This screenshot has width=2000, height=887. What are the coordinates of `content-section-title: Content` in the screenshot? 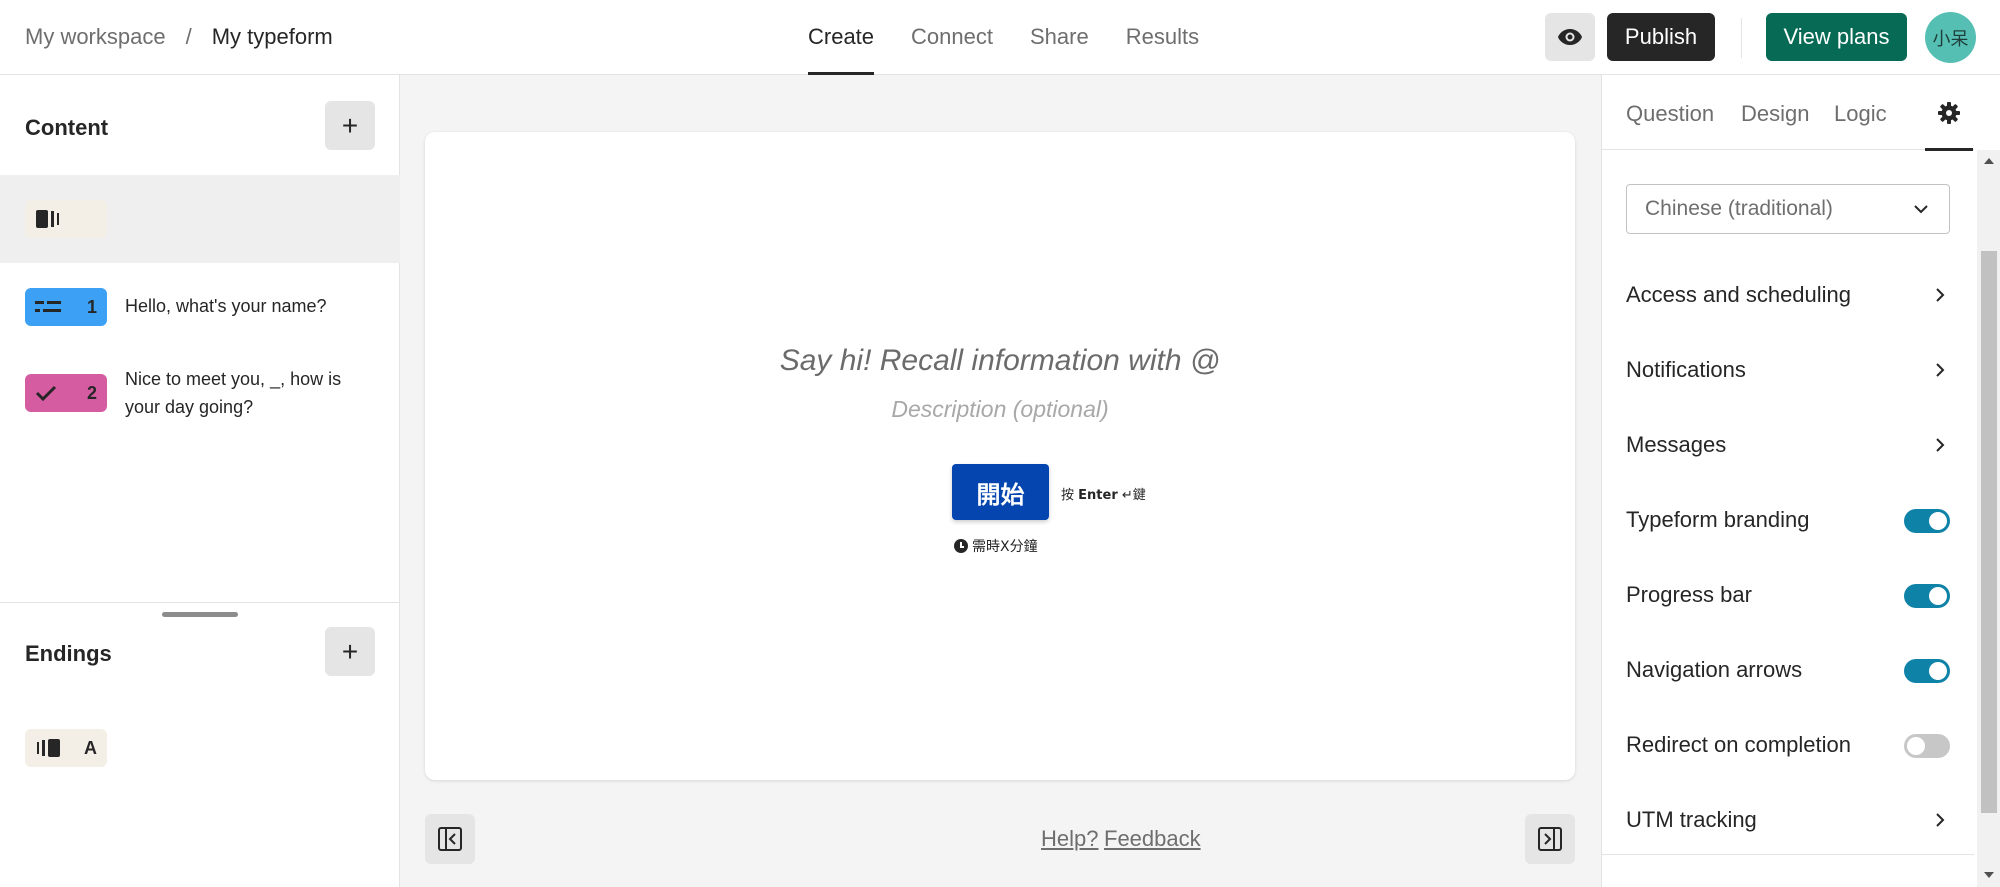 It's located at (67, 127).